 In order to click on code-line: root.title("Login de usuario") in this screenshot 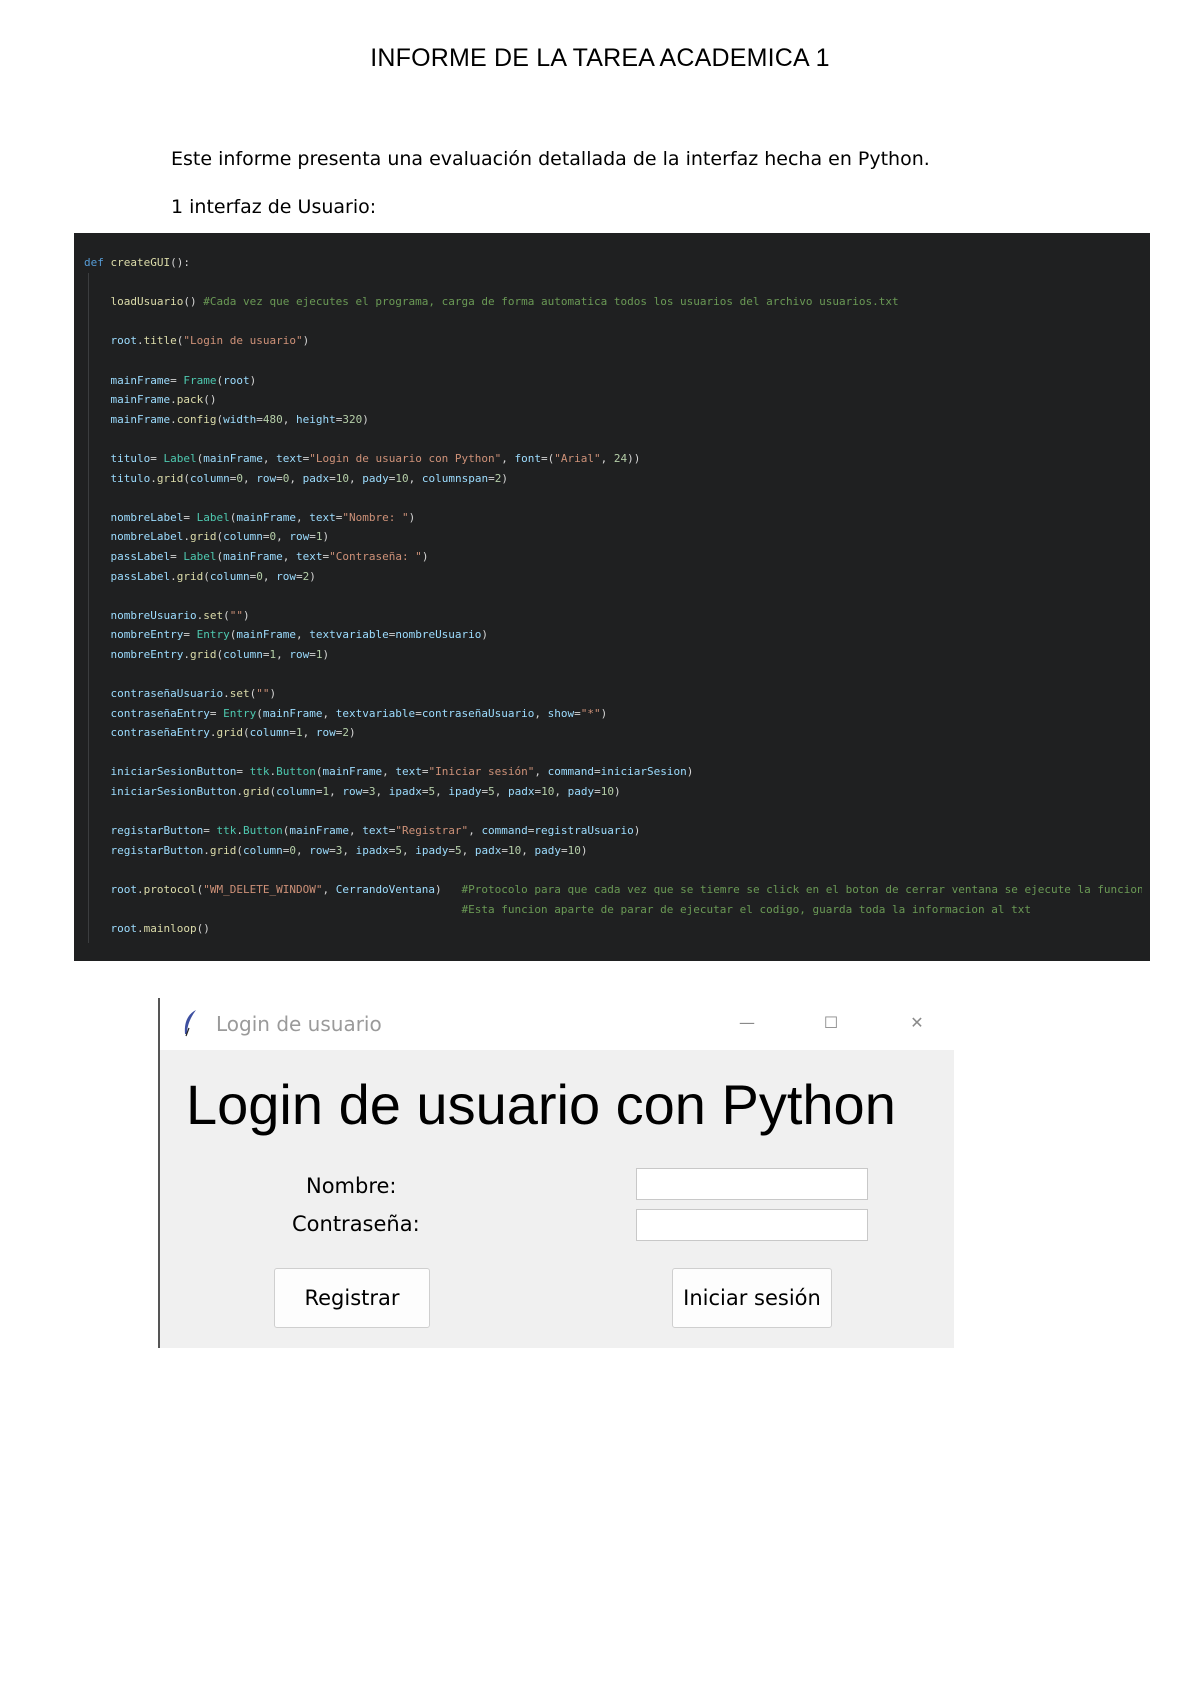, I will do `click(210, 341)`.